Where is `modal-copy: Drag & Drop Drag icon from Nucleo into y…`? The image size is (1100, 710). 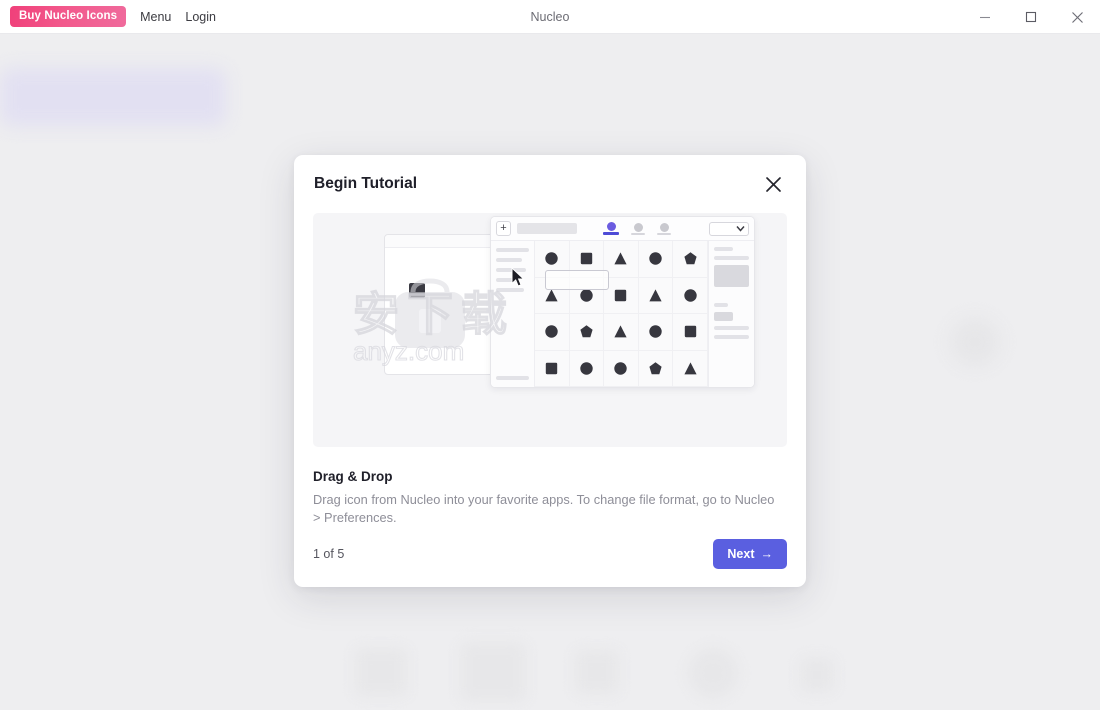 modal-copy: Drag & Drop Drag icon from Nucleo into y… is located at coordinates (550, 487).